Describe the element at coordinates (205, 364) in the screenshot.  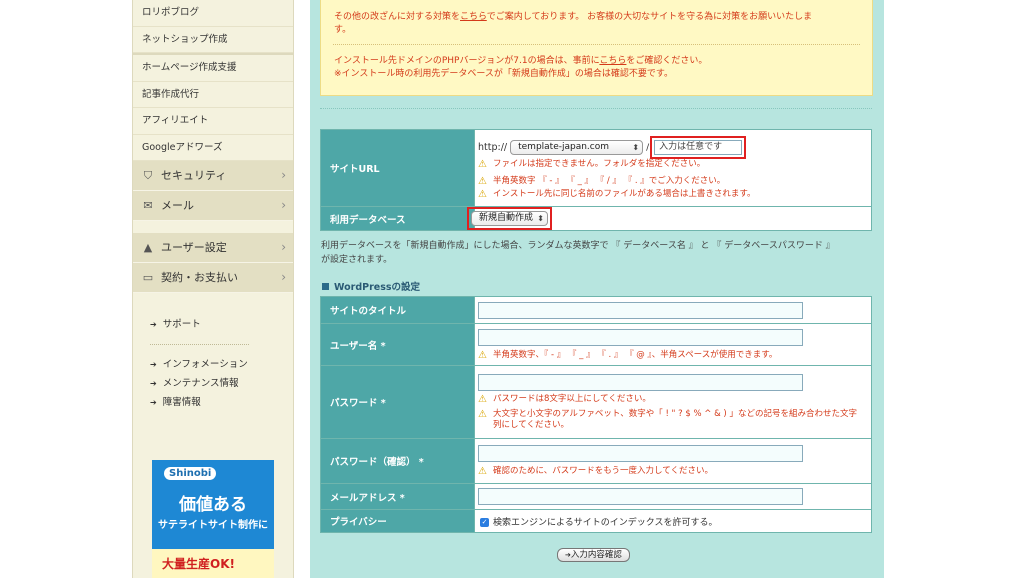
I see `sidebar-link-label: インフォメーション` at that location.